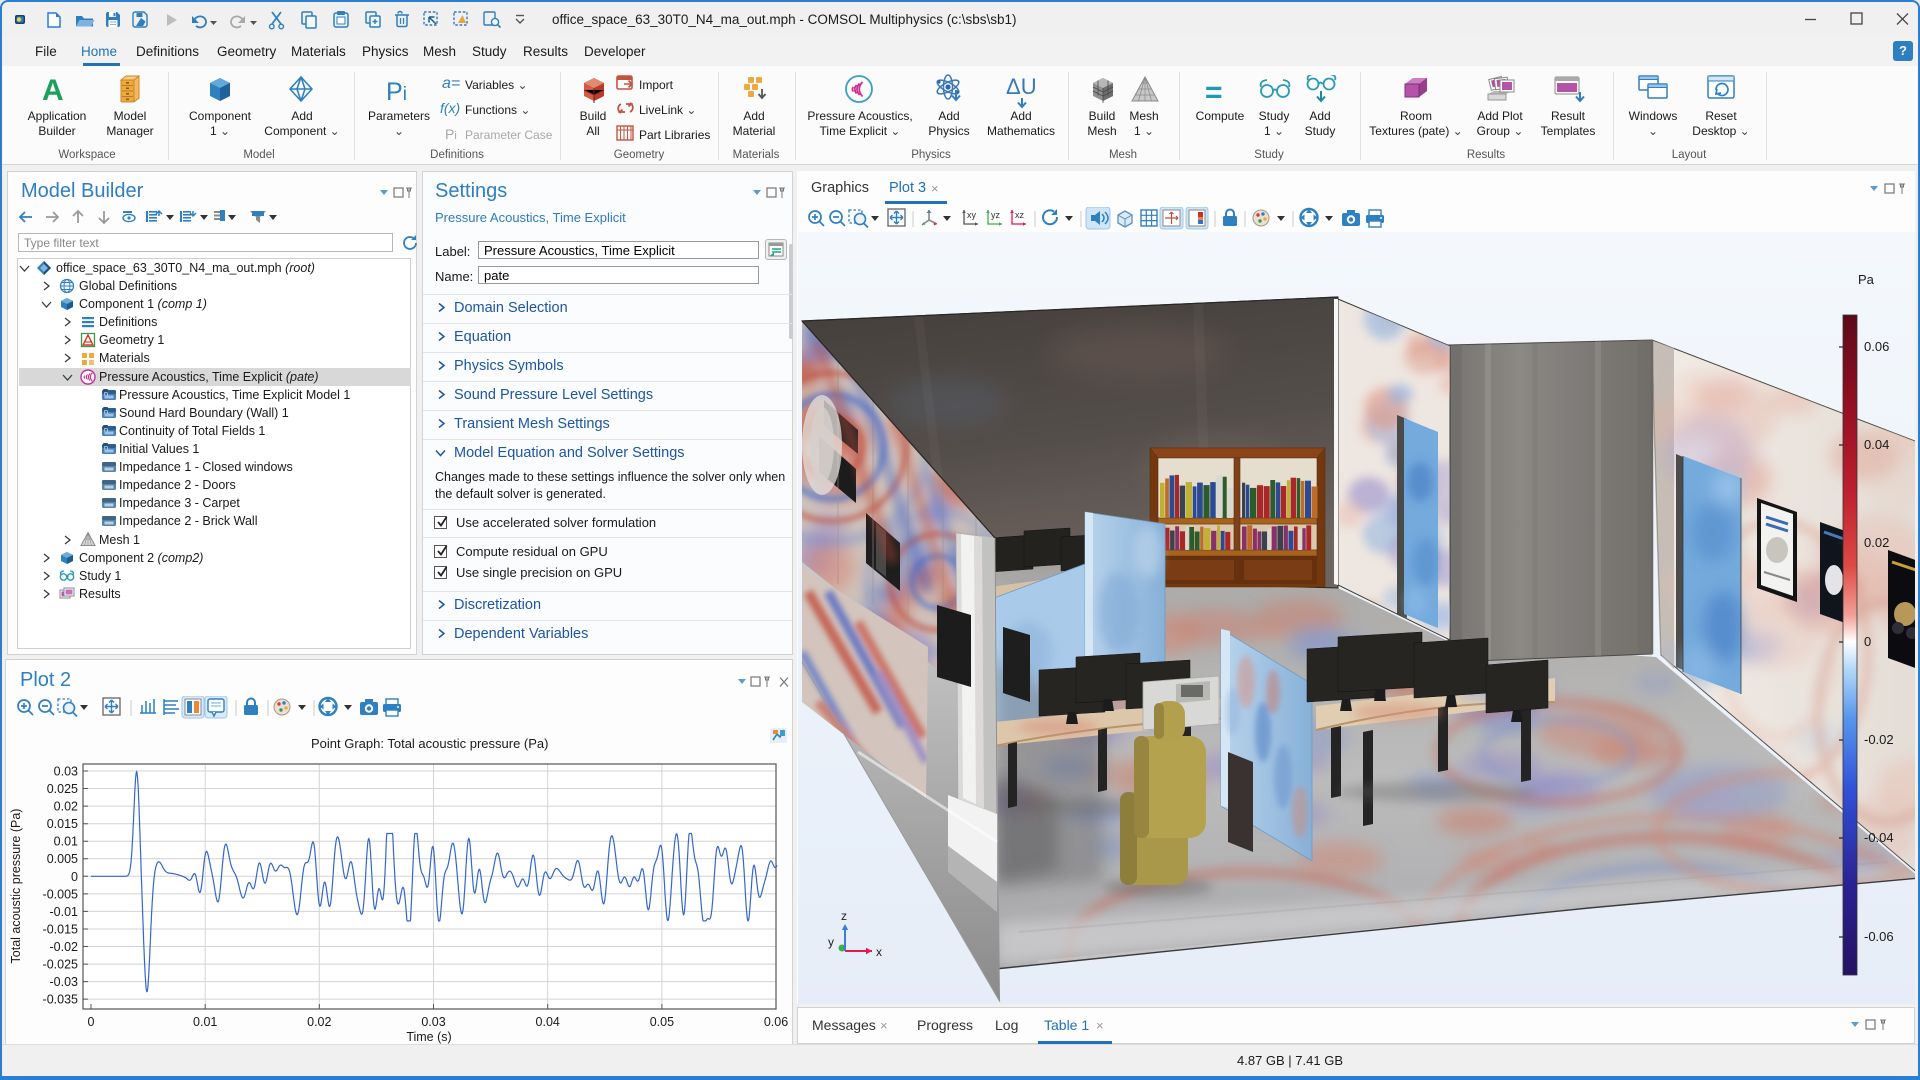 The image size is (1920, 1080). Describe the element at coordinates (428, 1037) in the screenshot. I see `svg-text: Time (s)` at that location.